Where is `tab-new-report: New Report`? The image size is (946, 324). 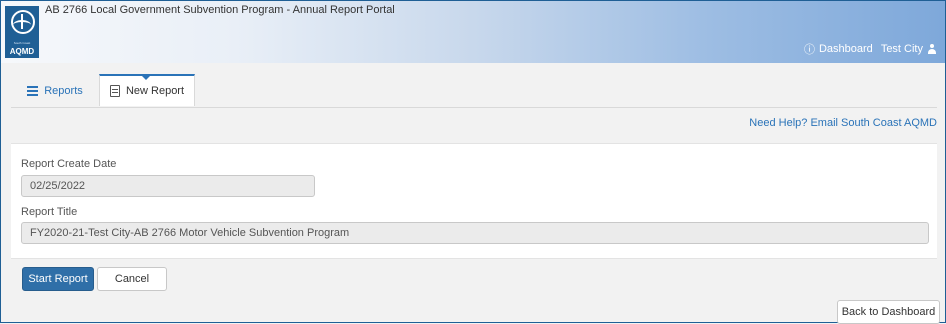
tab-new-report: New Report is located at coordinates (147, 90).